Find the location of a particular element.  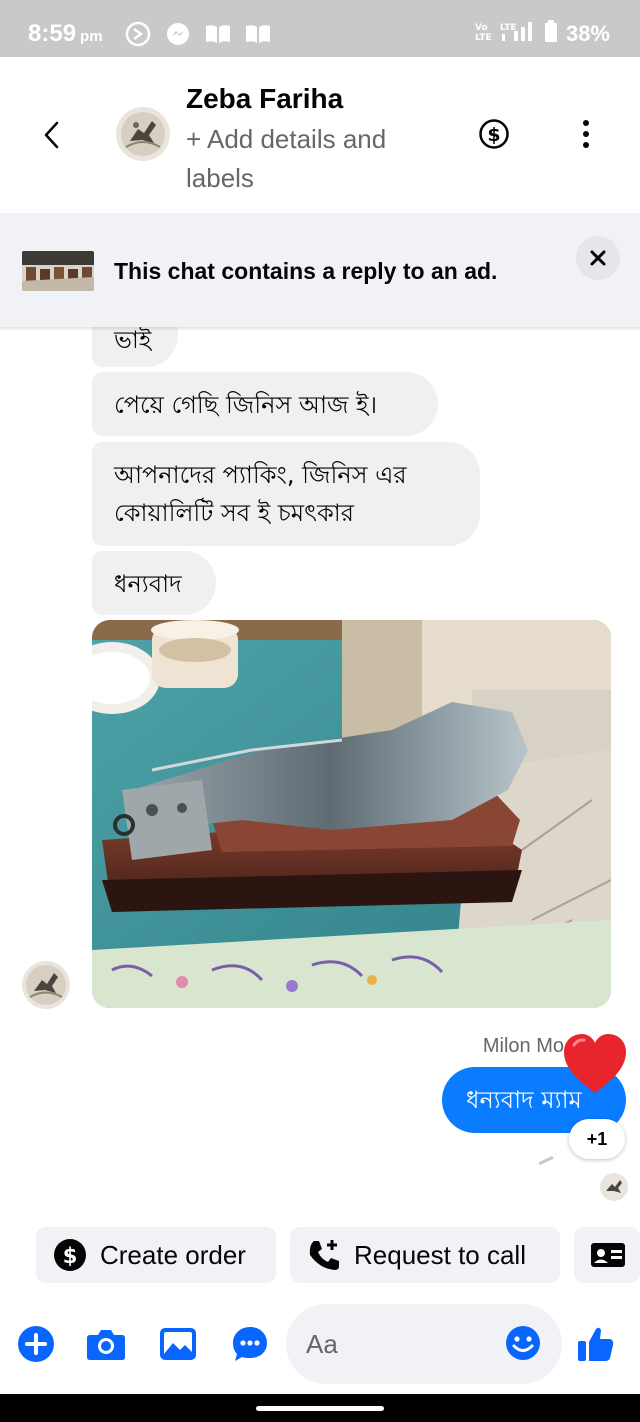

dollar-icon: $ is located at coordinates (494, 134).